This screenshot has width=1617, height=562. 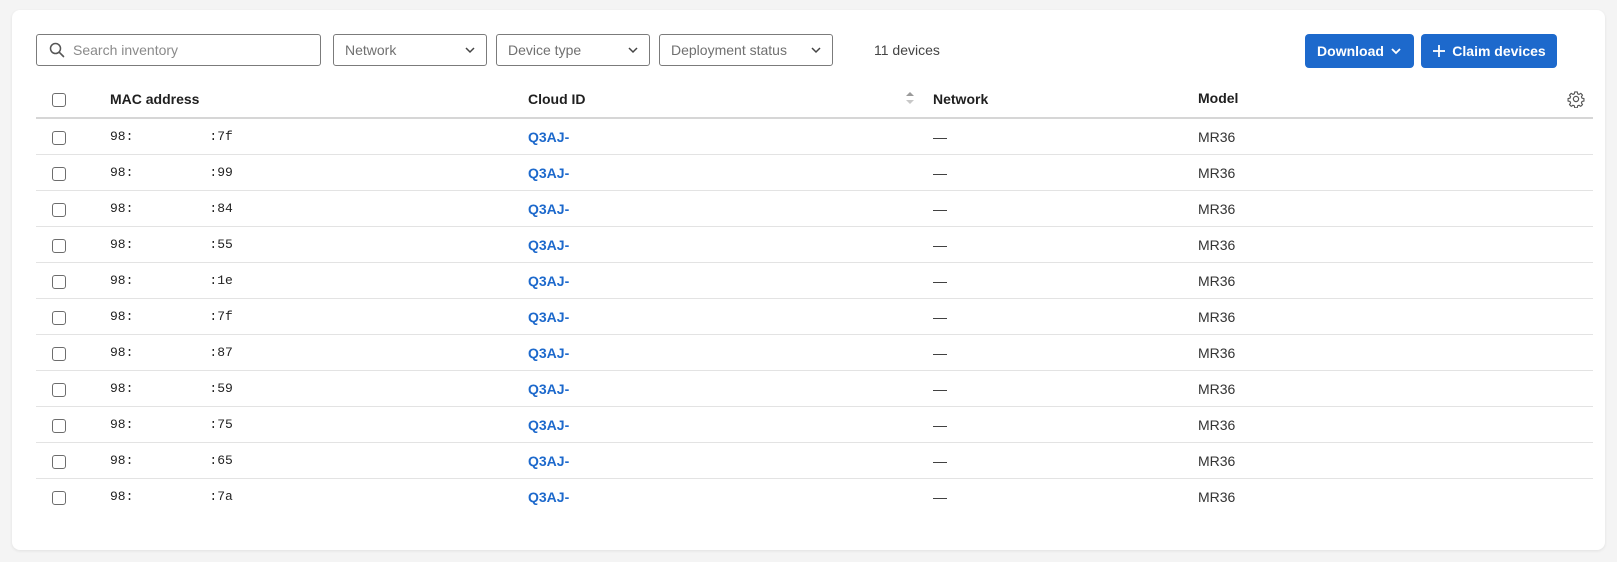 I want to click on mac-address-header: MAC address, so click(x=319, y=100).